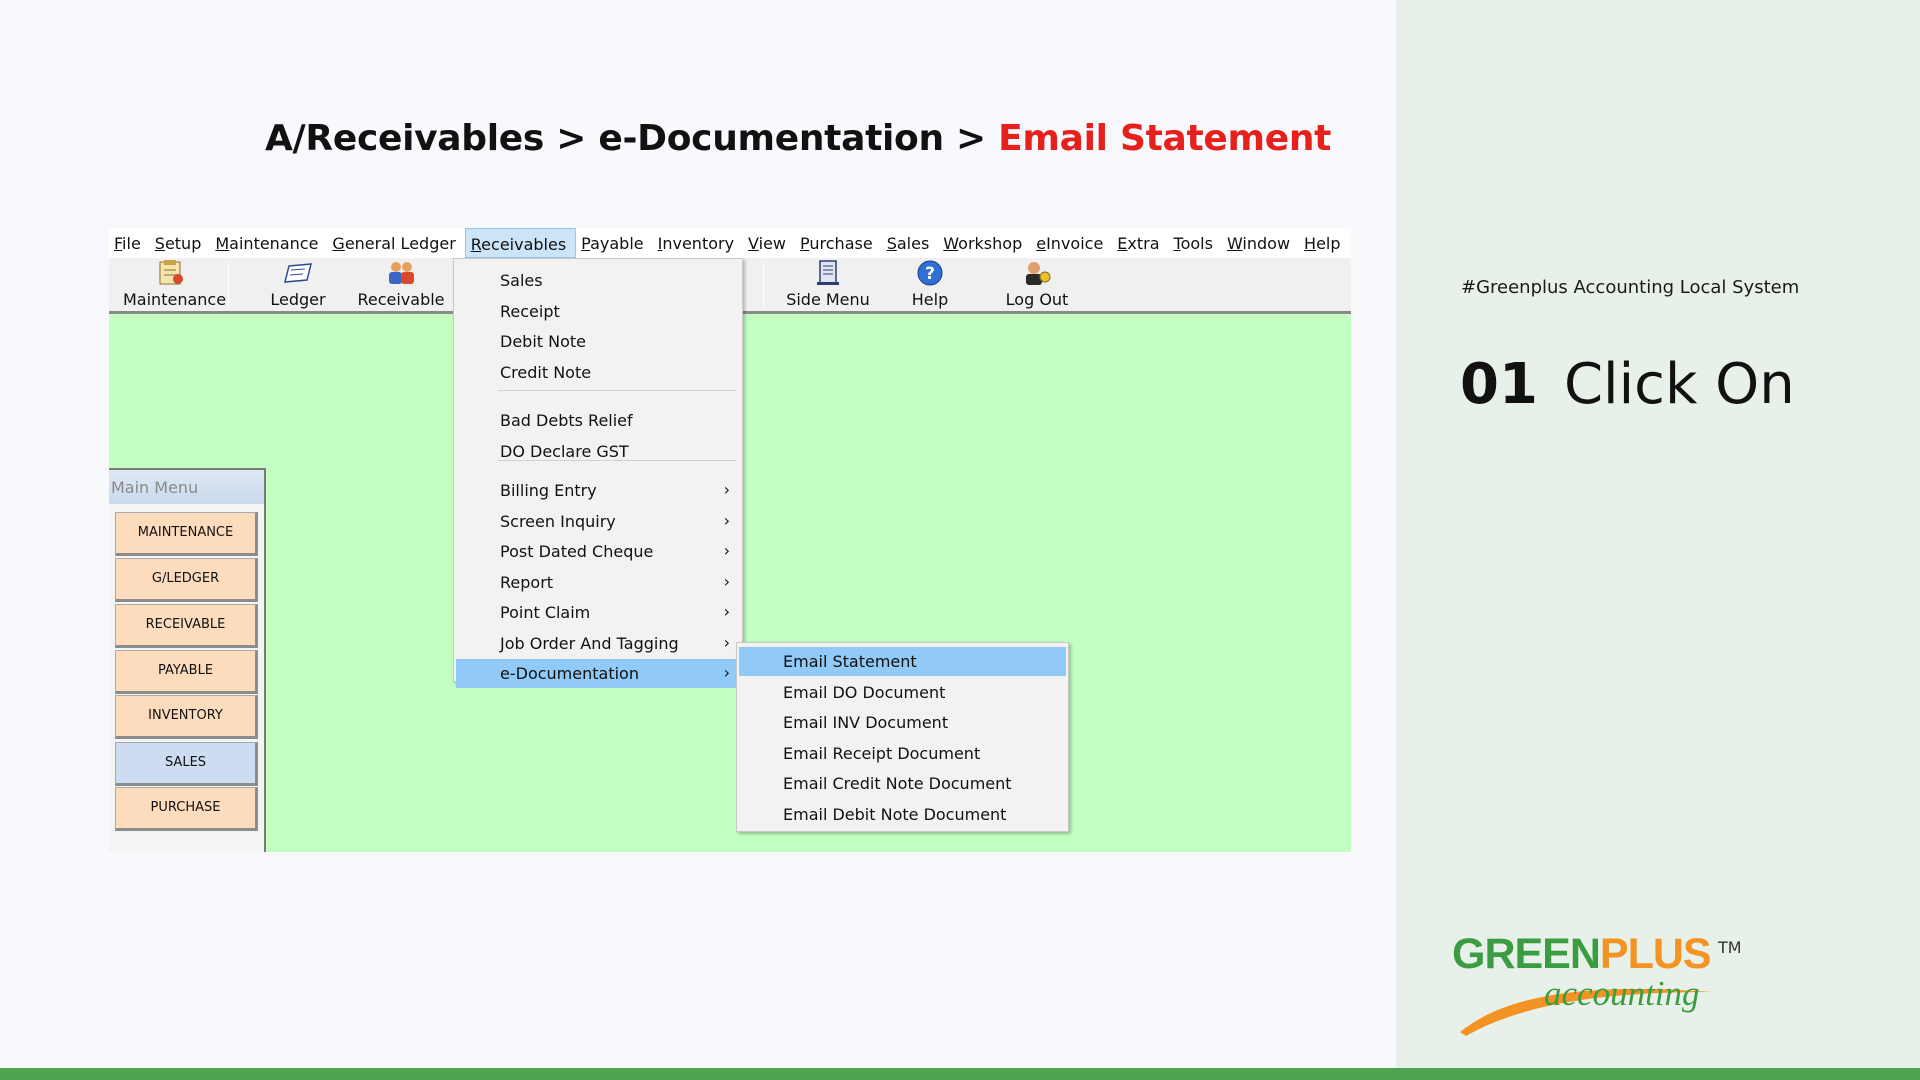 The width and height of the screenshot is (1920, 1080). I want to click on menu-item-sales: Sales, so click(598, 280).